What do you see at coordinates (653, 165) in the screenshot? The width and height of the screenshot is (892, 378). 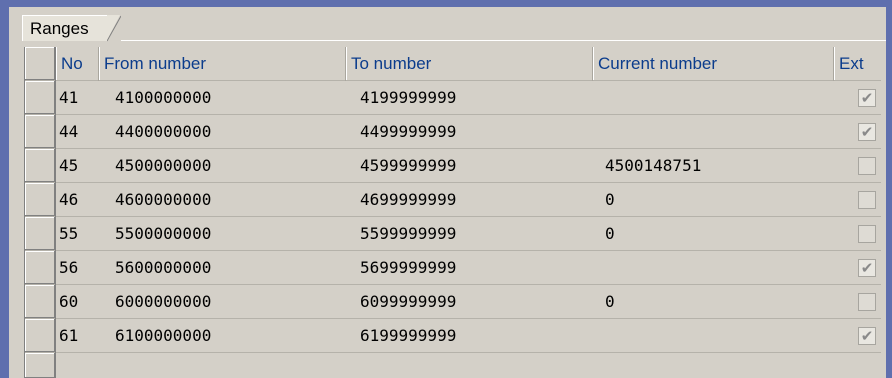 I see `cell-current-number: 4500148751` at bounding box center [653, 165].